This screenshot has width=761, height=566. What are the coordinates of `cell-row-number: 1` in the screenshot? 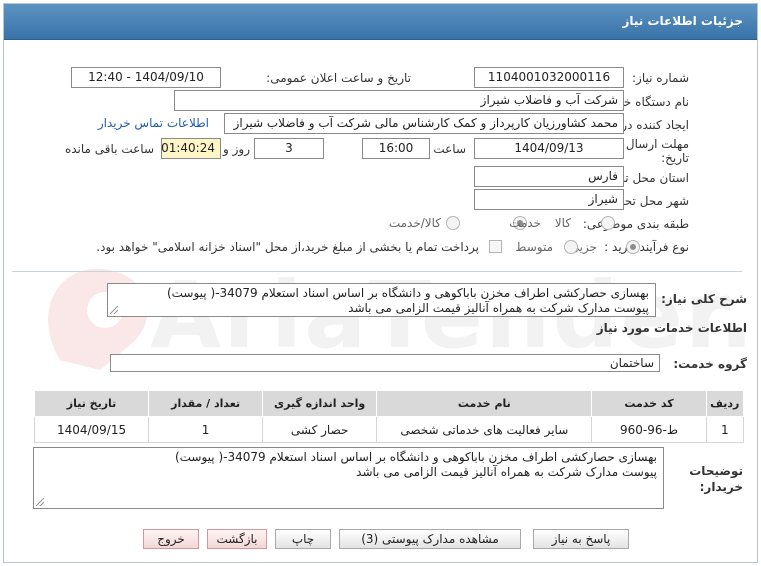 It's located at (725, 429).